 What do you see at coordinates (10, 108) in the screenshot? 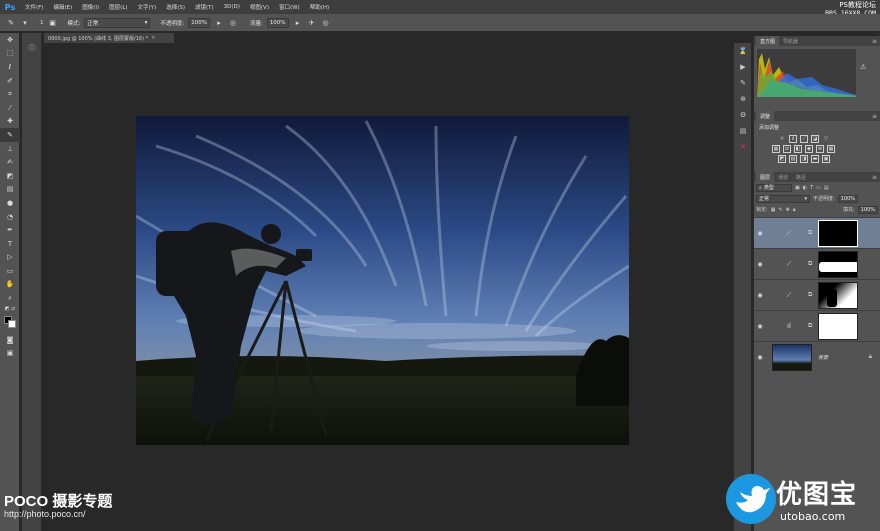
I see `eyedropper-tool-icon: ⁄` at bounding box center [10, 108].